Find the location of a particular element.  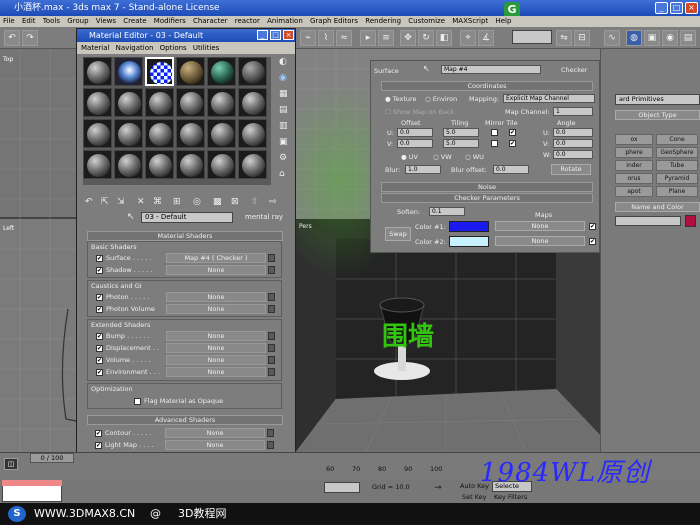

site-url: WWW.3DMAX8.CN is located at coordinates (84, 514).